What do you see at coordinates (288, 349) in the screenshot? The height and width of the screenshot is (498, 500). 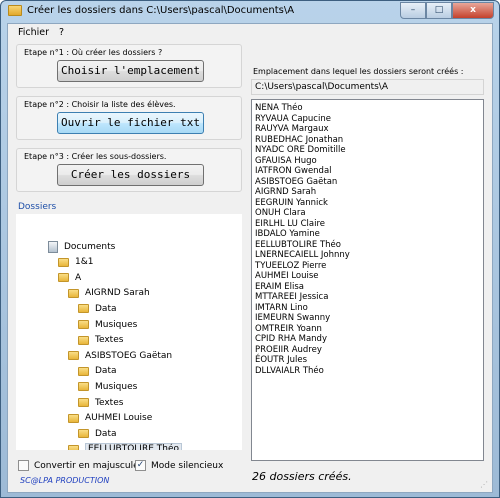 I see `list-item: PROEIIR Audrey` at bounding box center [288, 349].